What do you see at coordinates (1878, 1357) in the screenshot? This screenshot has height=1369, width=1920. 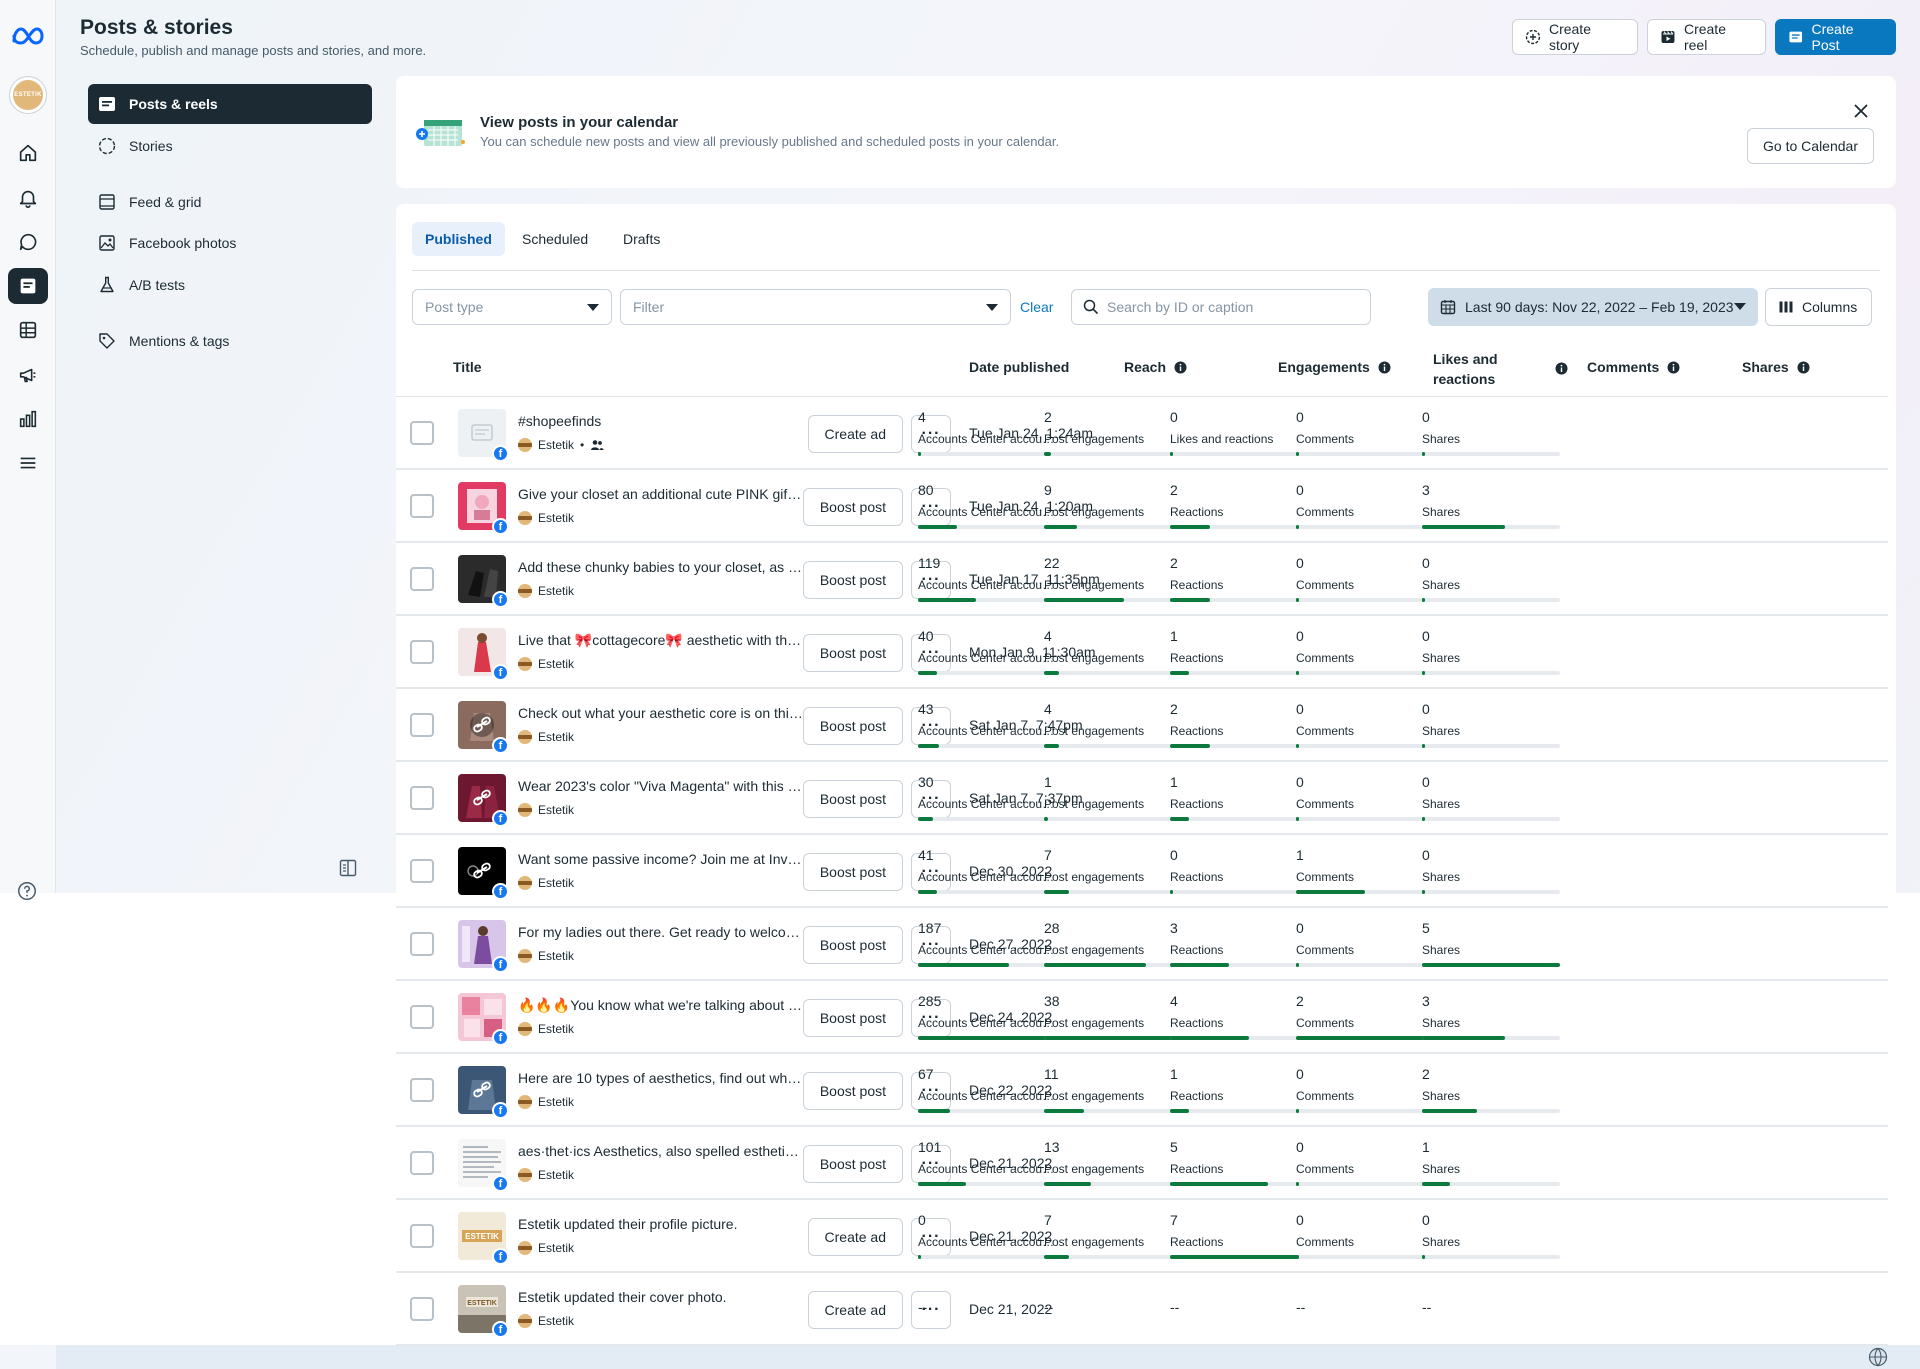 I see `globe-icon` at bounding box center [1878, 1357].